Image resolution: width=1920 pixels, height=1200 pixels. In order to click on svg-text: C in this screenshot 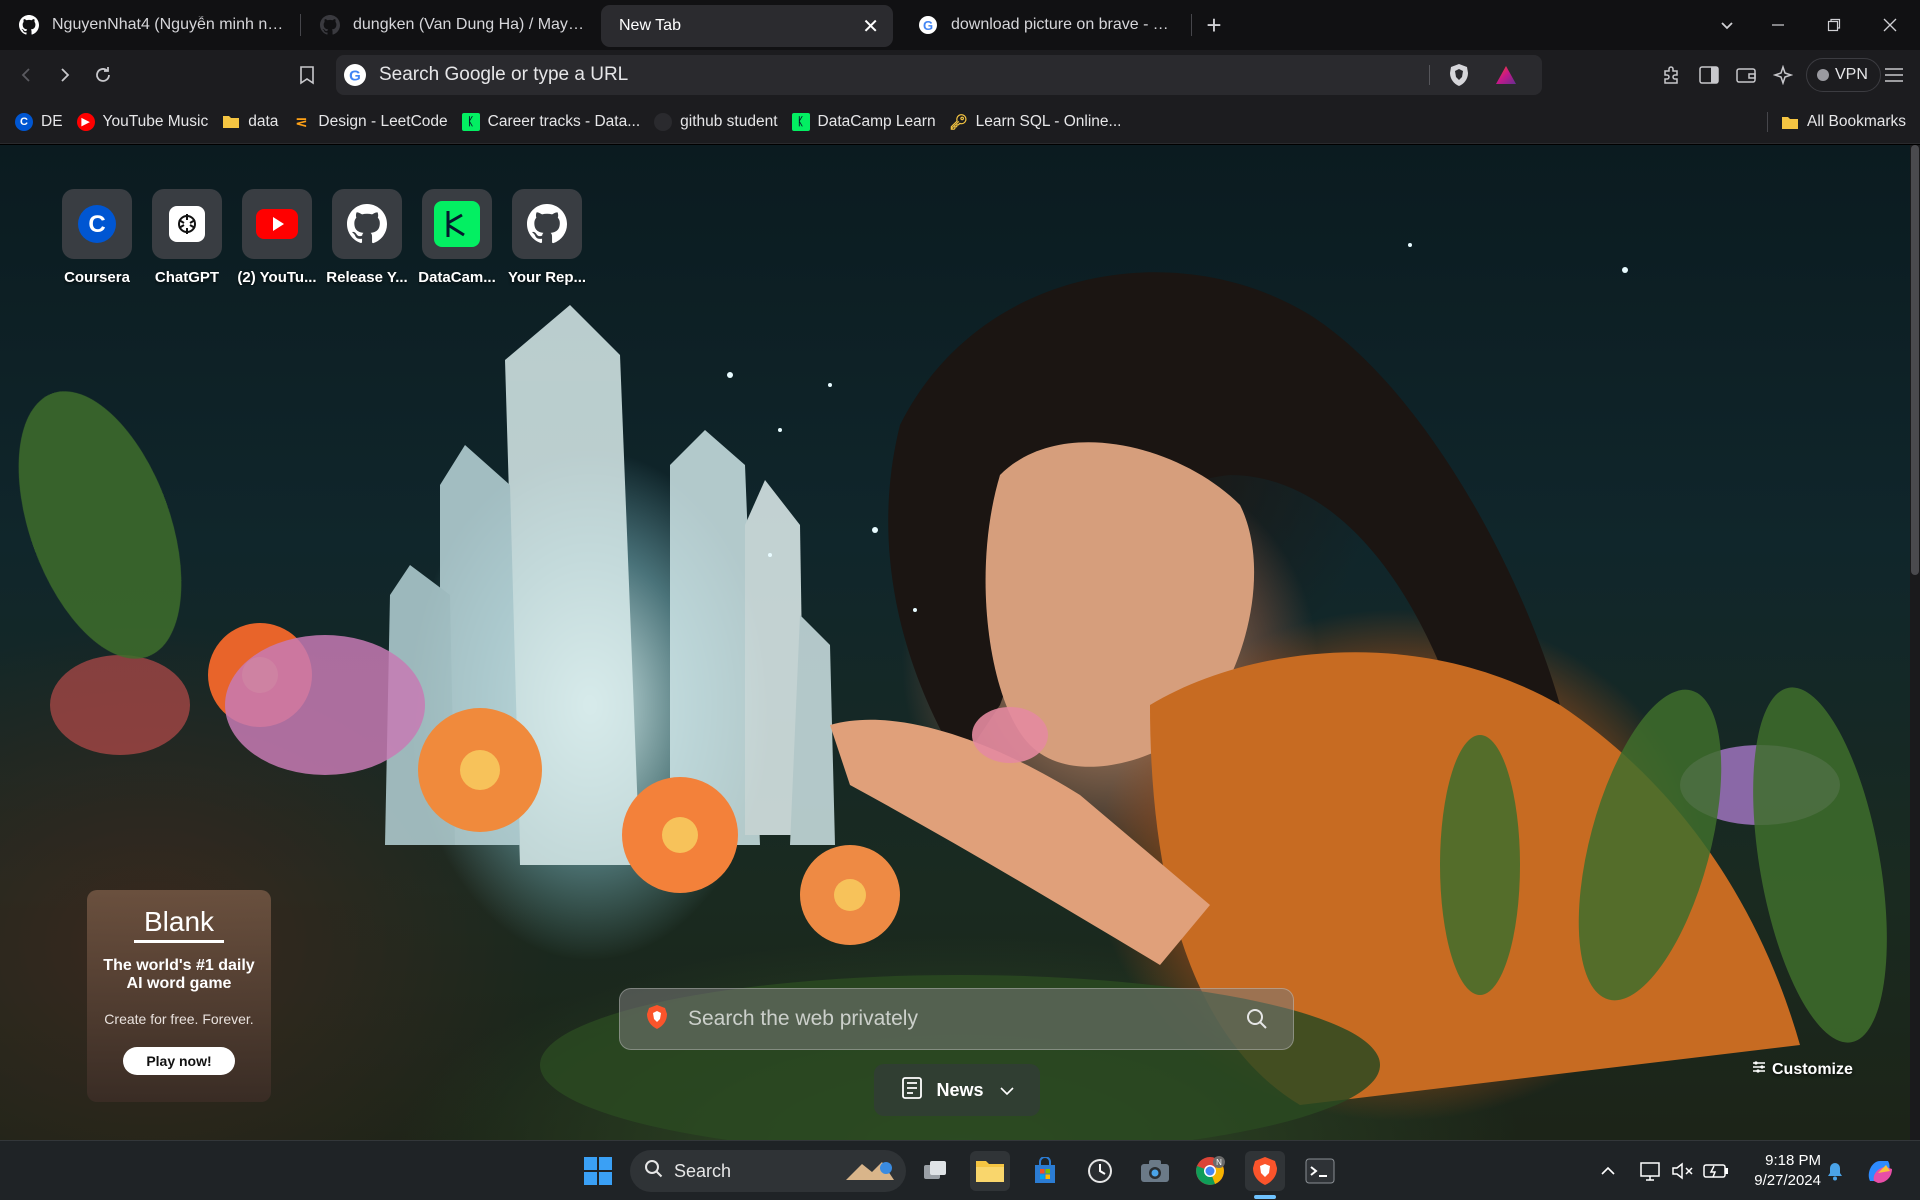, I will do `click(96, 224)`.